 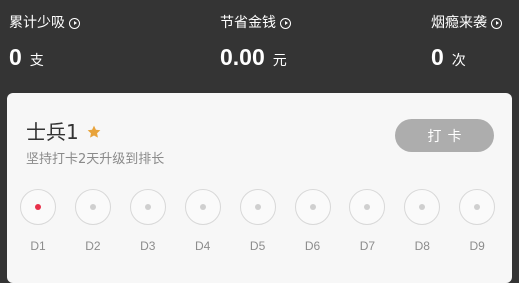 I want to click on day-d9: D9, so click(x=477, y=221).